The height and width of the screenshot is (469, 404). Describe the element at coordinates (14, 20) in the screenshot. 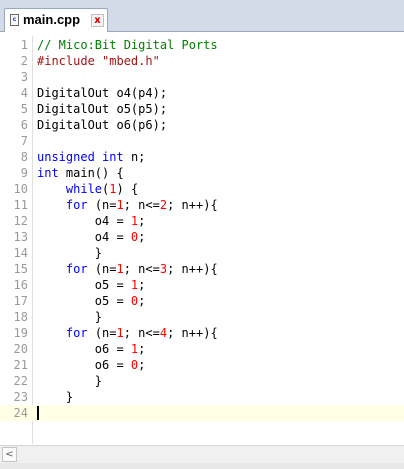

I see `cpp-file-icon: c` at that location.